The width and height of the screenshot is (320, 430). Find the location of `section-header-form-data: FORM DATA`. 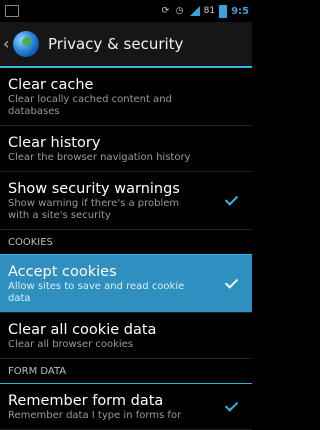

section-header-form-data: FORM DATA is located at coordinates (126, 371).